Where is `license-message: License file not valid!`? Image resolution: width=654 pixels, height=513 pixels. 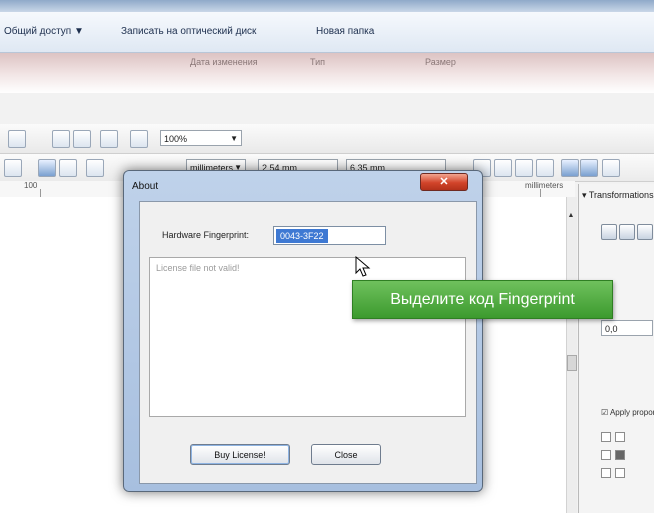 license-message: License file not valid! is located at coordinates (198, 268).